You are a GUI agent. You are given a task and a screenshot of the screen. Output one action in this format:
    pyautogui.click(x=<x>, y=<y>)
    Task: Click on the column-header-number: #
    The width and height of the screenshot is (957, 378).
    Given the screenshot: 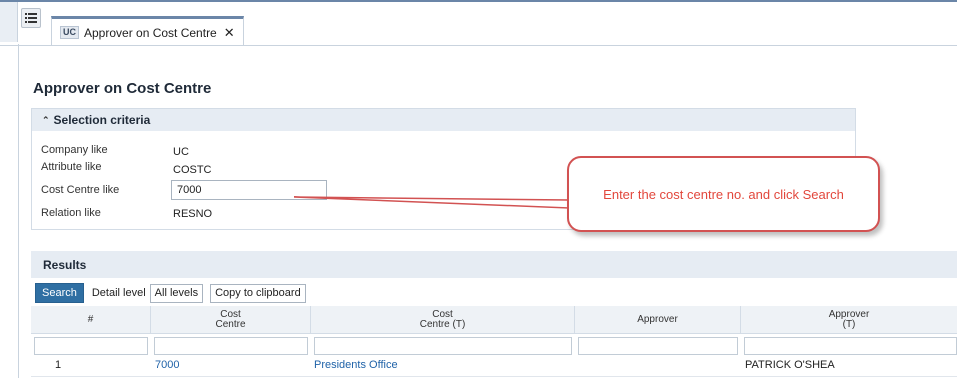 What is the action you would take?
    pyautogui.click(x=91, y=320)
    